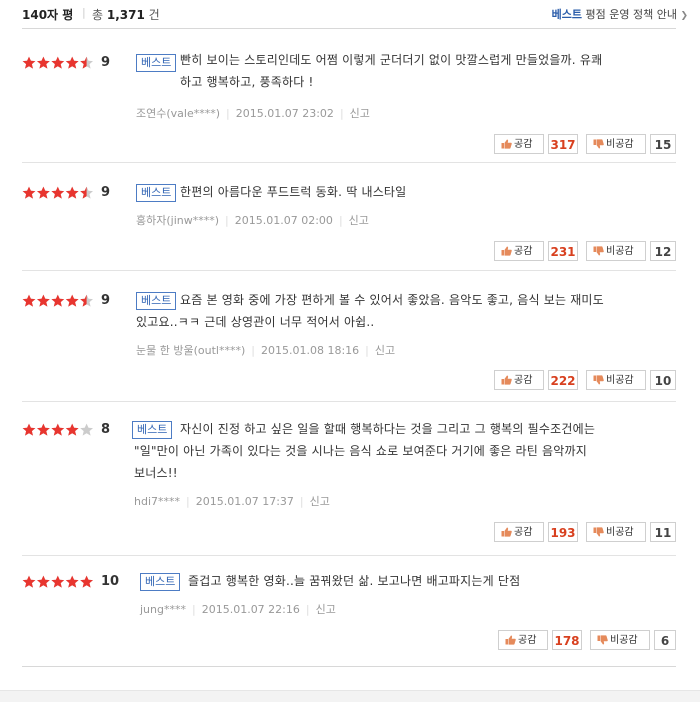 This screenshot has width=700, height=702. I want to click on rating-policy-link: 베스트 평점 운영 정책 안내 ❯, so click(620, 14).